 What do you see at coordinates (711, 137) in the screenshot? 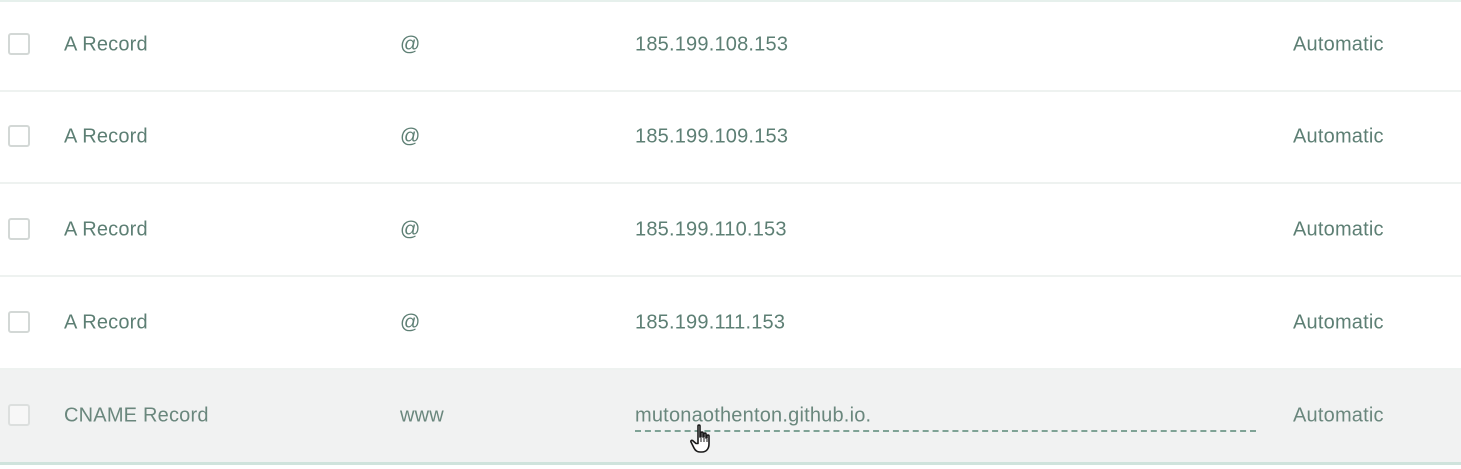
I see `record-value: 185.199.109.153` at bounding box center [711, 137].